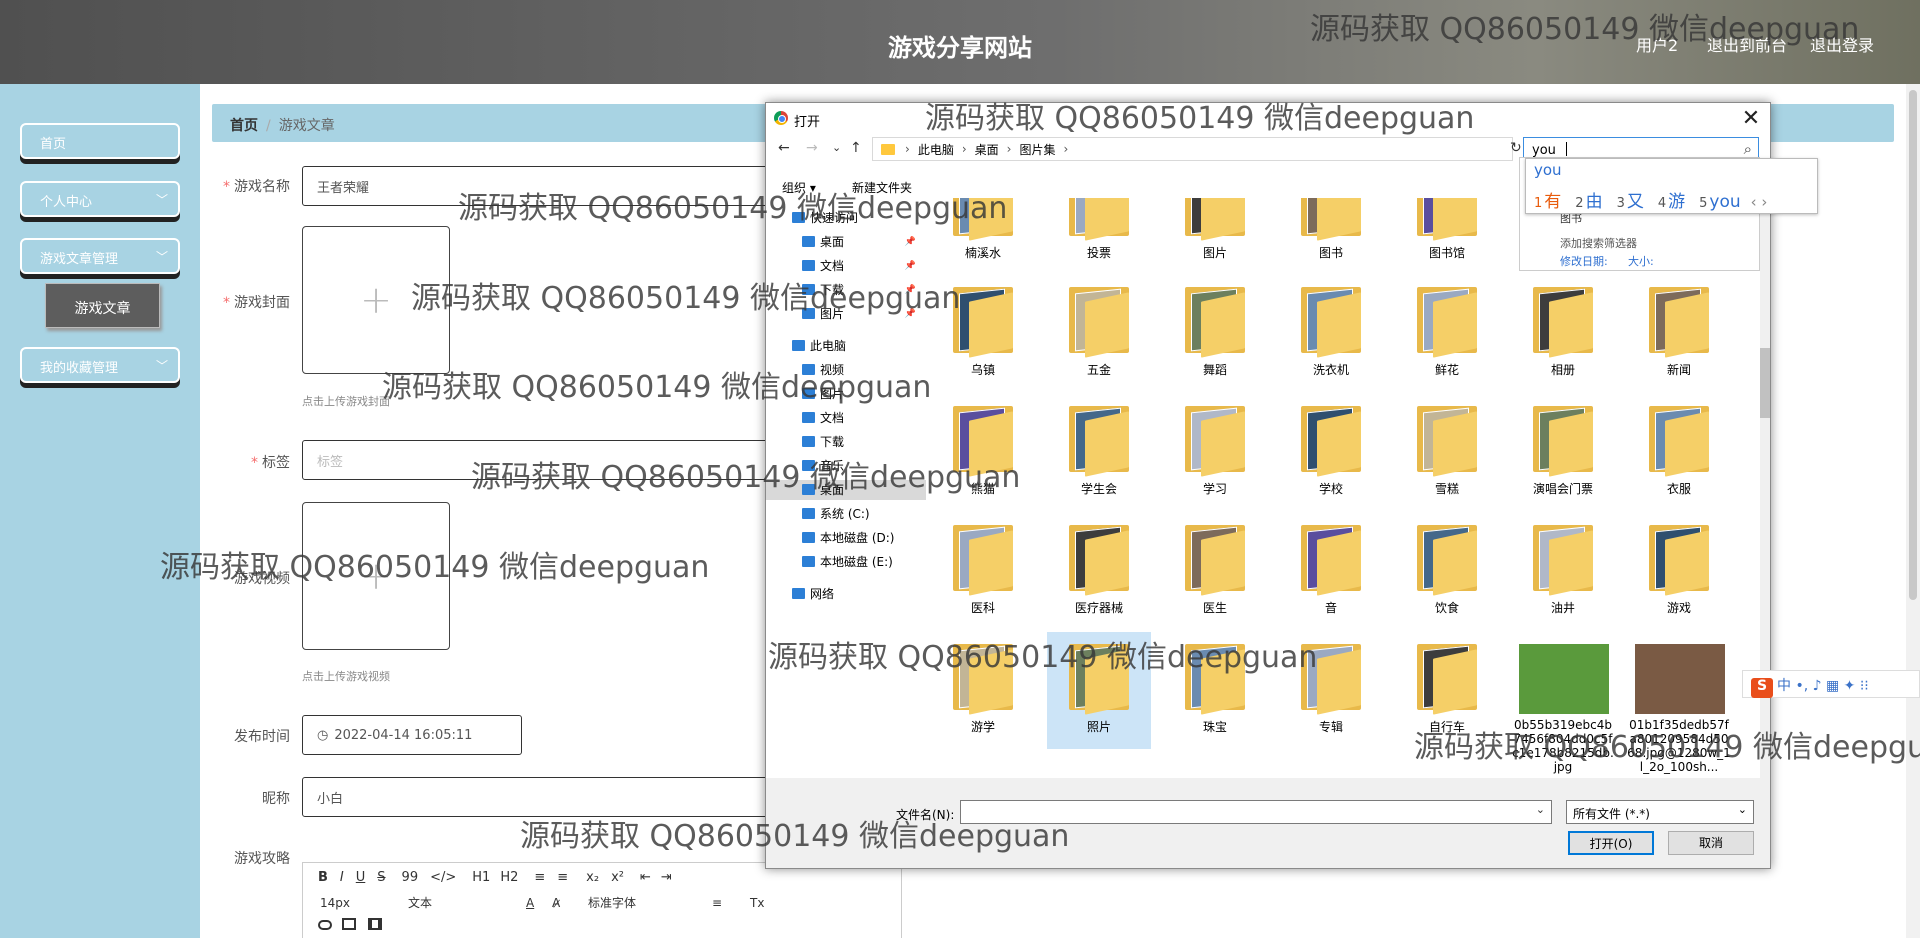 The image size is (1920, 938). Describe the element at coordinates (983, 690) in the screenshot. I see `folder-item: 游学` at that location.